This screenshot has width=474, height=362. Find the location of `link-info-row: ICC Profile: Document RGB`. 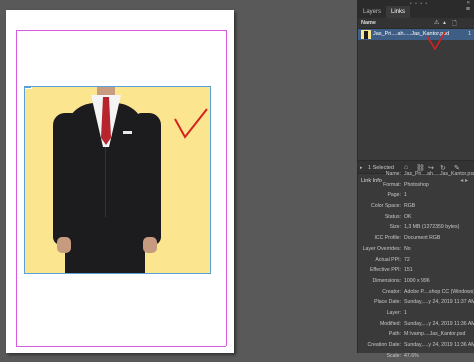

link-info-row: ICC Profile: Document RGB is located at coordinates (416, 239).